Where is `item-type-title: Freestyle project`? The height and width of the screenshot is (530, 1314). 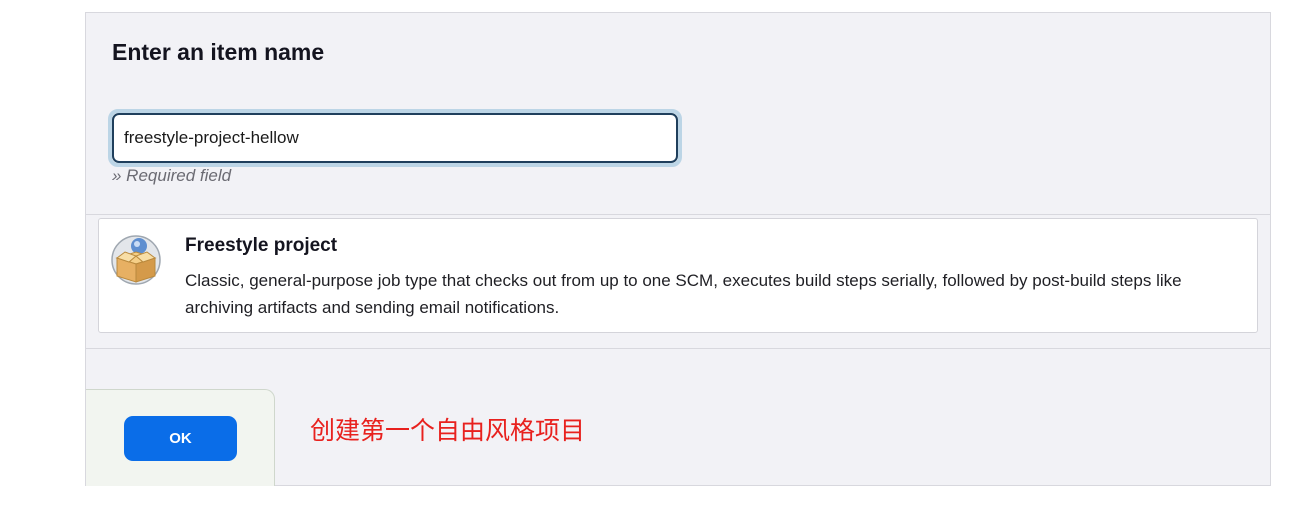 item-type-title: Freestyle project is located at coordinates (261, 245).